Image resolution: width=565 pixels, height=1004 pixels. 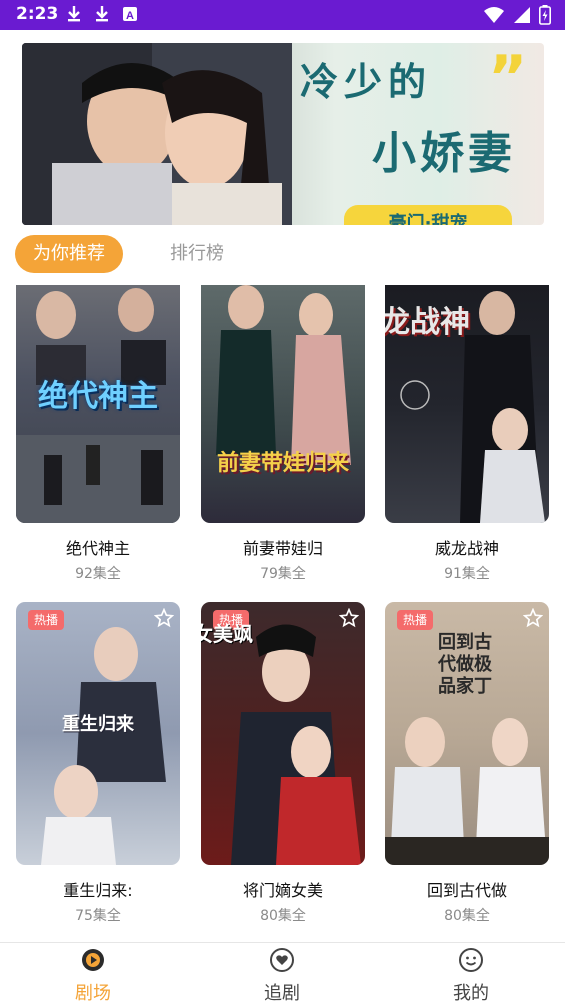 What do you see at coordinates (466, 890) in the screenshot?
I see `drama-name: 回到古代做` at bounding box center [466, 890].